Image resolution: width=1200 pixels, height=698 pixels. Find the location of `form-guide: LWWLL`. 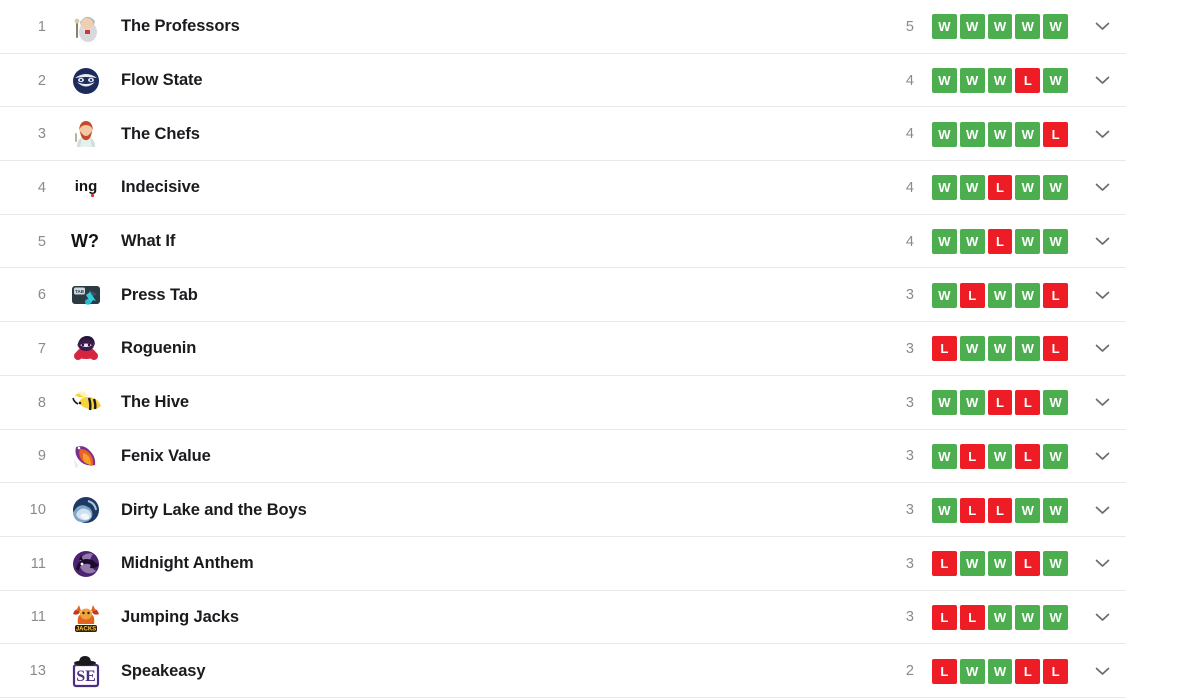

form-guide: LWWLL is located at coordinates (1000, 671).